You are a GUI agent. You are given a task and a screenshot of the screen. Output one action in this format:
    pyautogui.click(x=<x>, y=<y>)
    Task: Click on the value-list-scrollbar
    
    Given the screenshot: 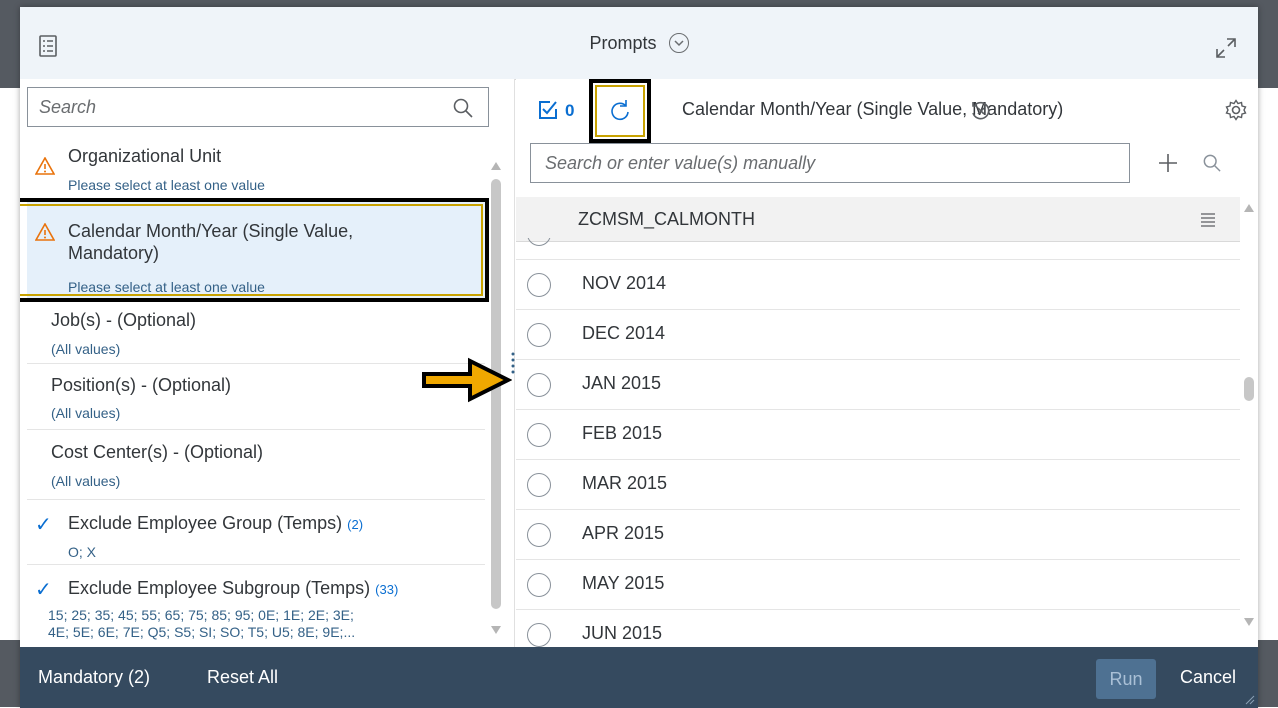 What is the action you would take?
    pyautogui.click(x=1249, y=389)
    